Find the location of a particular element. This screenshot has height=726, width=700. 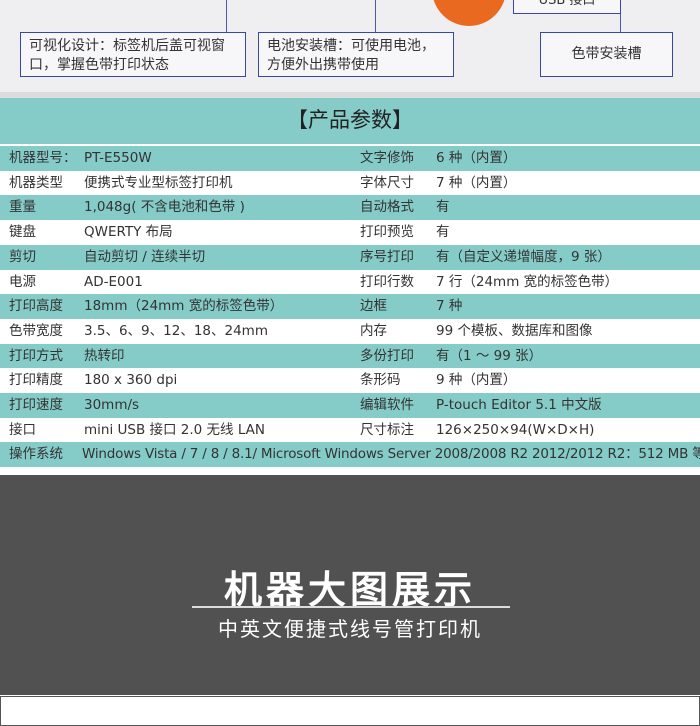

battery-slot-callout: 电池安装槽：可使用电池，方便外出携带使用 is located at coordinates (356, 54).